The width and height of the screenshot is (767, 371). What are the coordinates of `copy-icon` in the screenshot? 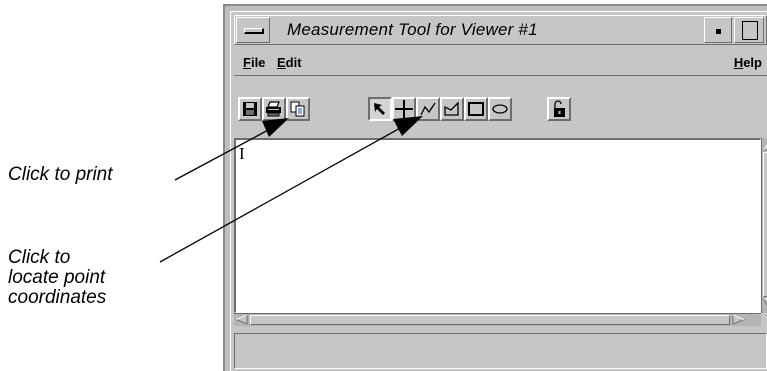 It's located at (297, 109).